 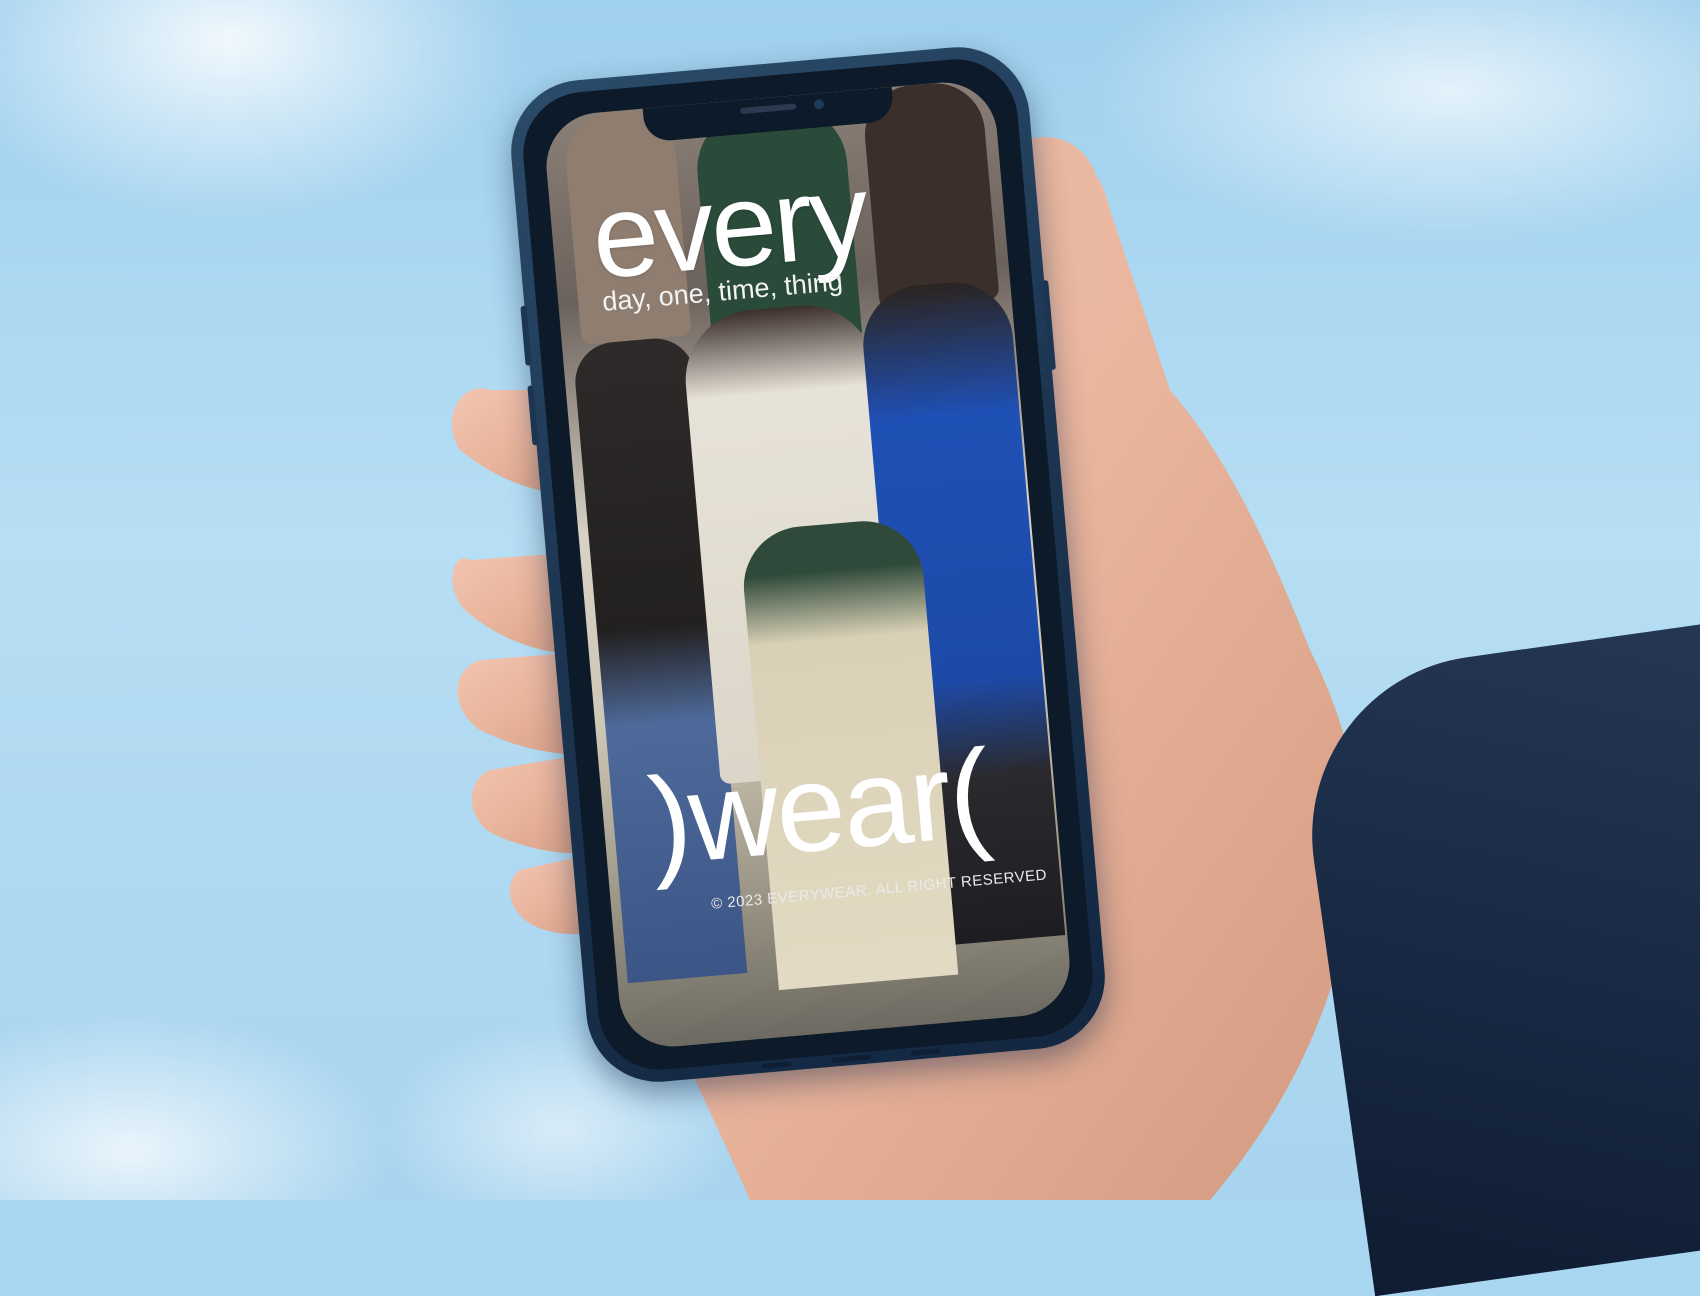 I want to click on speaker-grille-bottom-left, so click(x=776, y=1065).